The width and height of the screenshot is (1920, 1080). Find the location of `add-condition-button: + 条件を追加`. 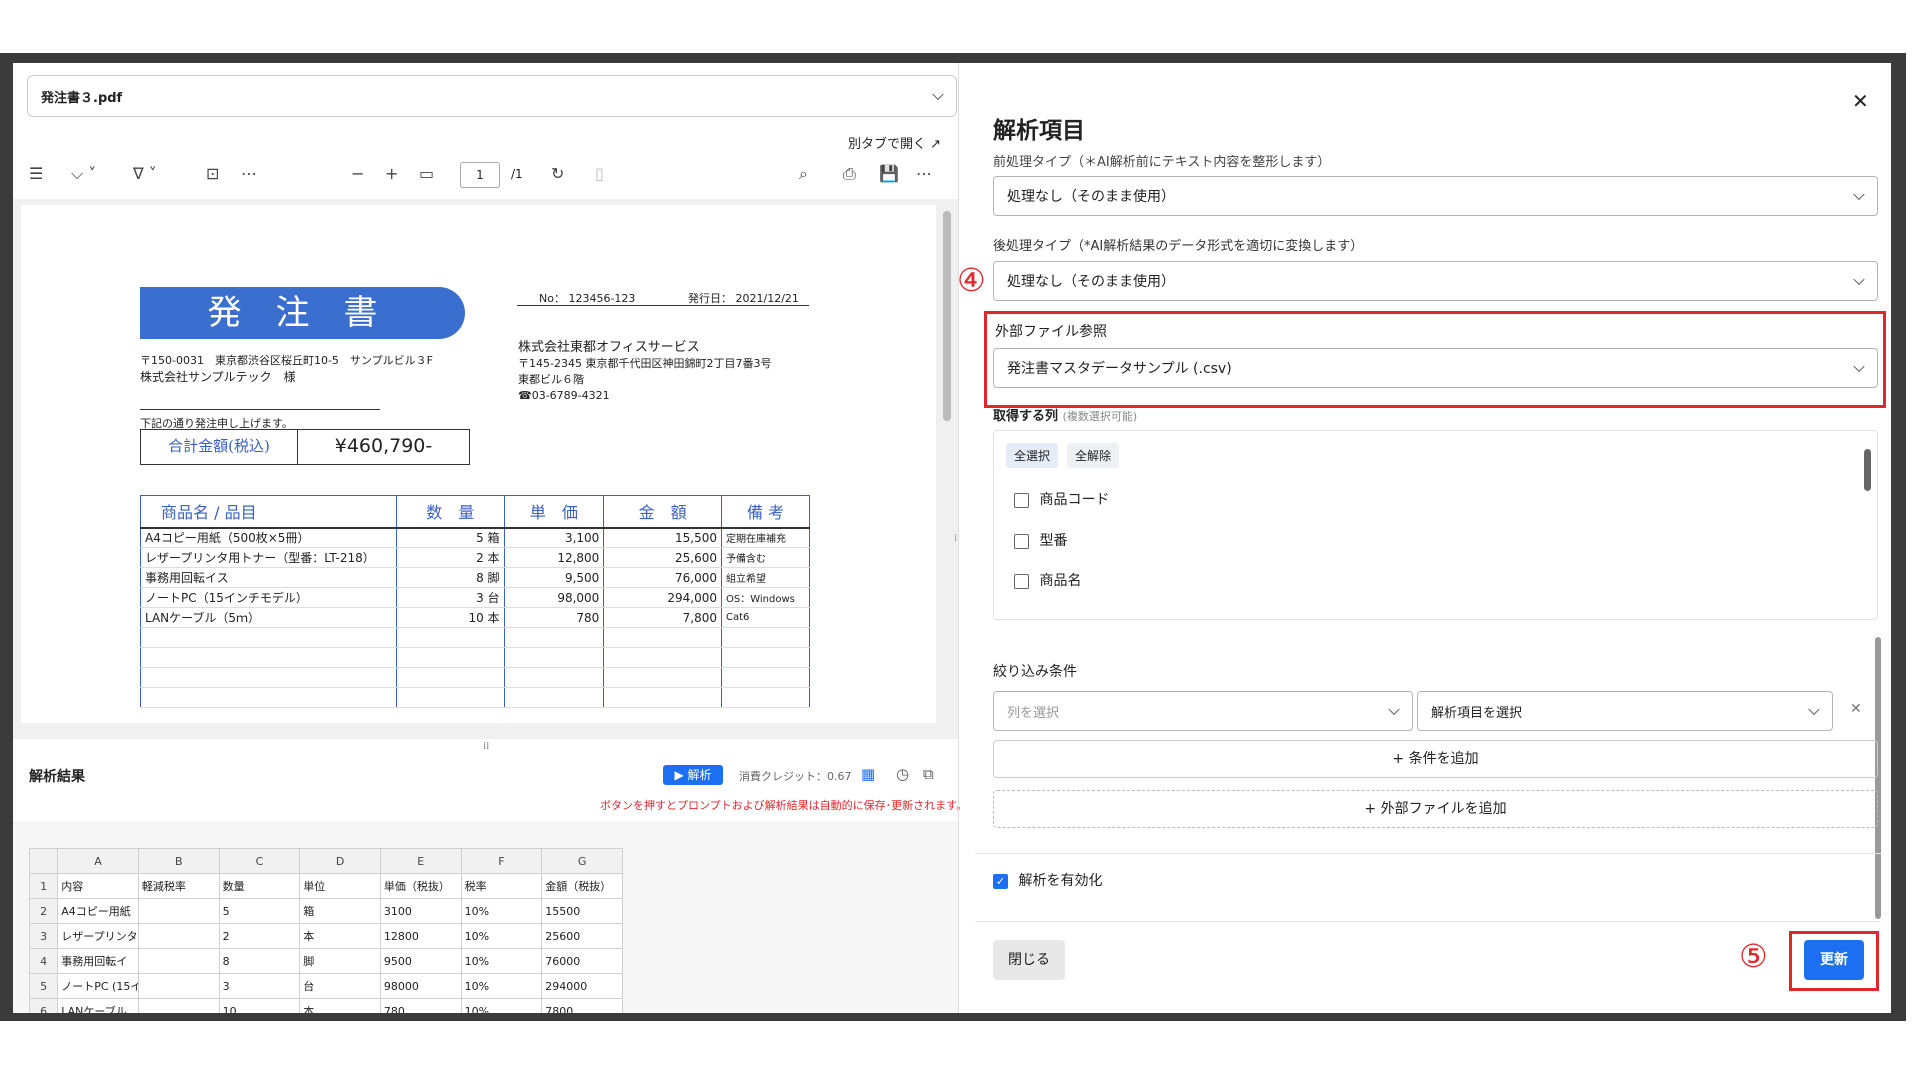

add-condition-button: + 条件を追加 is located at coordinates (1435, 759).